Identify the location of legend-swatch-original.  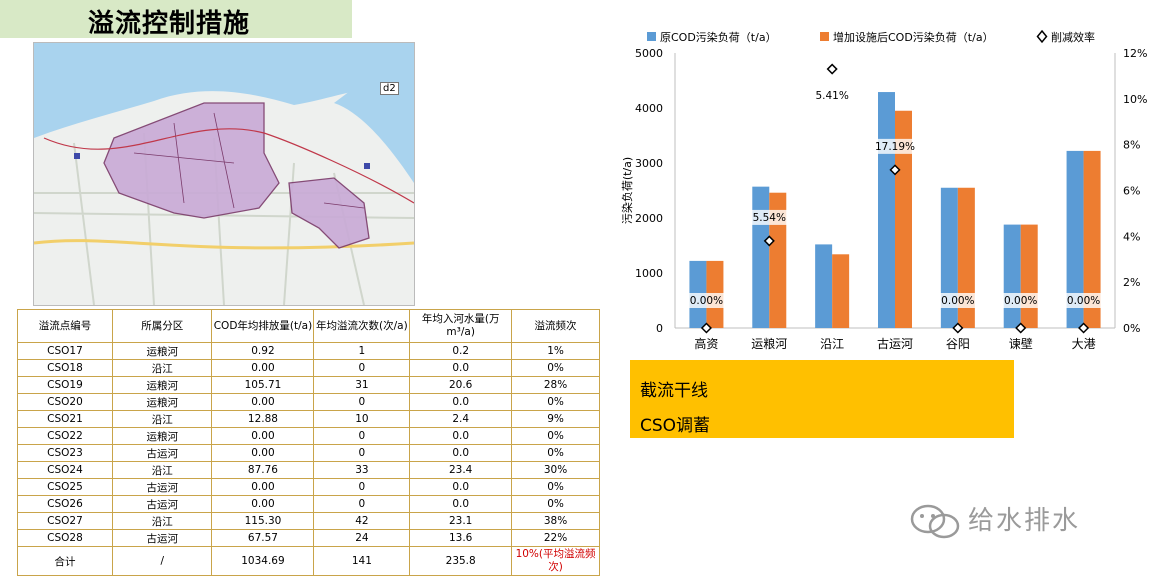
(651, 36).